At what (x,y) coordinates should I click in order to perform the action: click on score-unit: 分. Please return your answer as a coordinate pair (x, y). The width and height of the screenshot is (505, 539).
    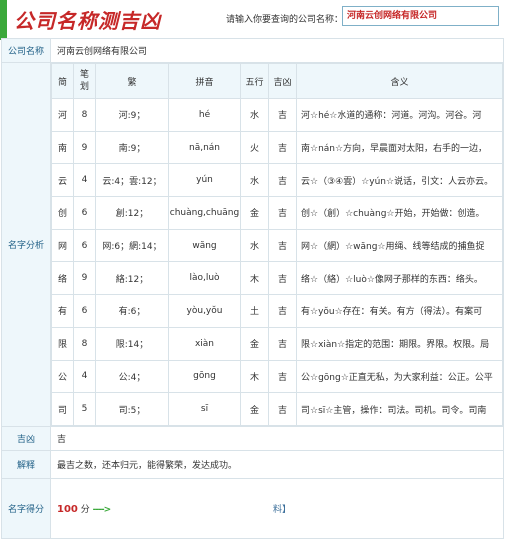
    Looking at the image, I should click on (85, 509).